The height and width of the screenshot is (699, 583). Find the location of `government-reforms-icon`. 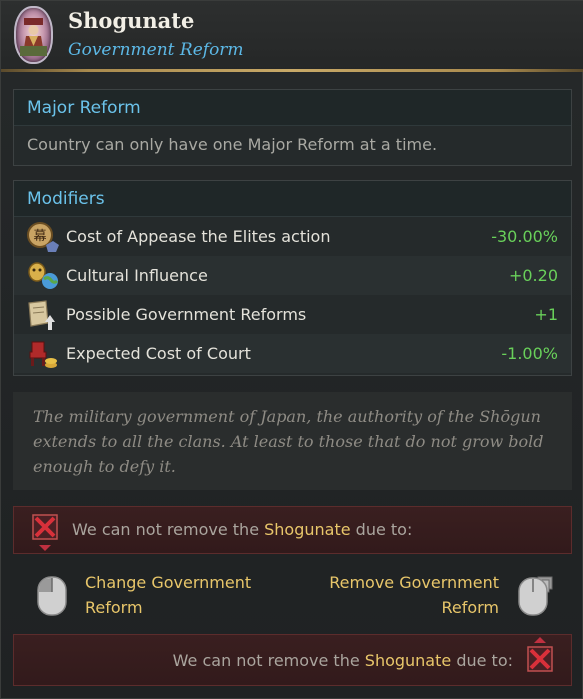

government-reforms-icon is located at coordinates (44, 315).